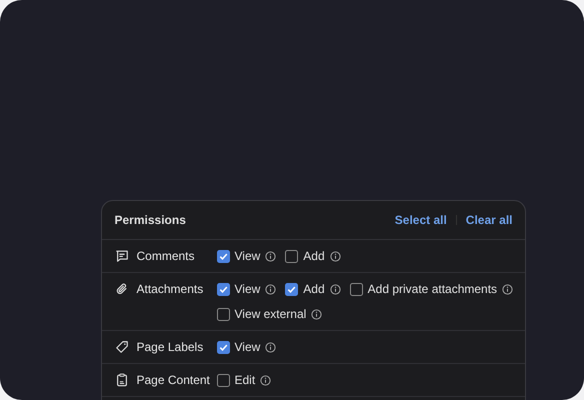 The width and height of the screenshot is (584, 400). What do you see at coordinates (165, 256) in the screenshot?
I see `permission-name: Comments` at bounding box center [165, 256].